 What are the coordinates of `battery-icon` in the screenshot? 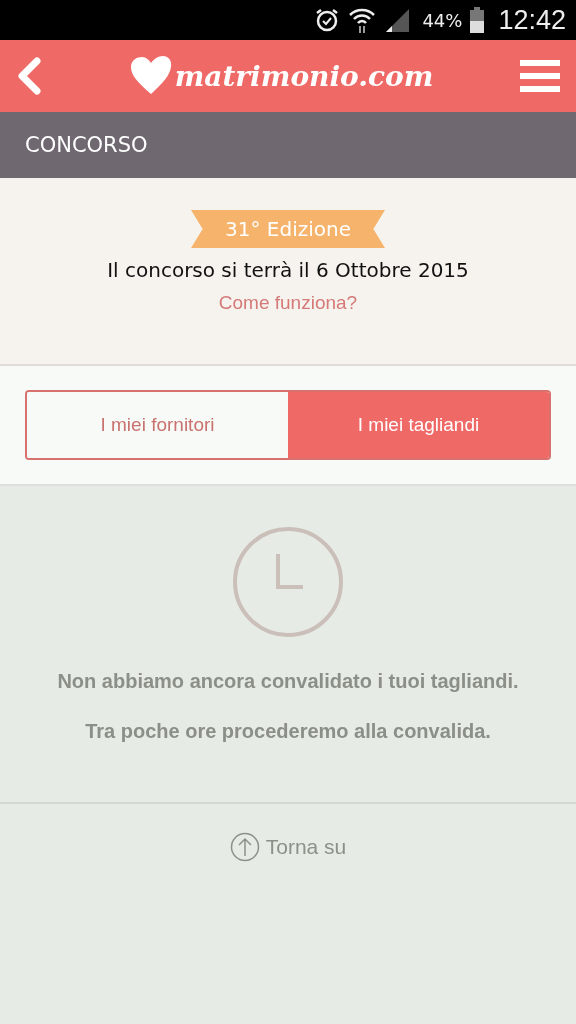 It's located at (477, 20).